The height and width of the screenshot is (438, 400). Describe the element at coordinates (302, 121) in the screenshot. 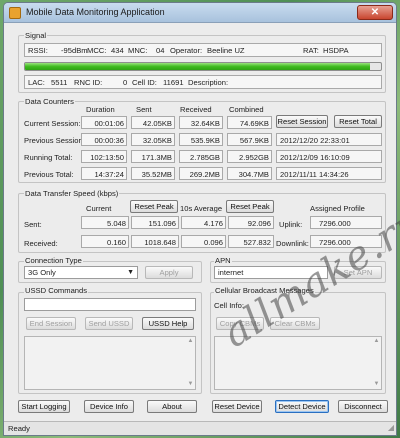

I see `reset-session-button: Reset Session` at that location.